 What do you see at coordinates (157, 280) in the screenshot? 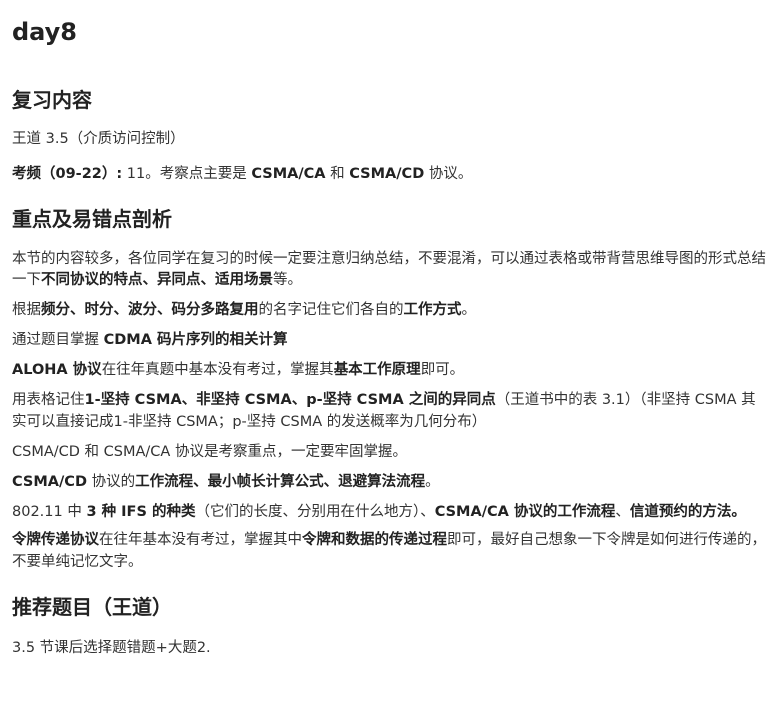
I see `kp1-bold: 不同协议的特点、异同点、适用场景` at bounding box center [157, 280].